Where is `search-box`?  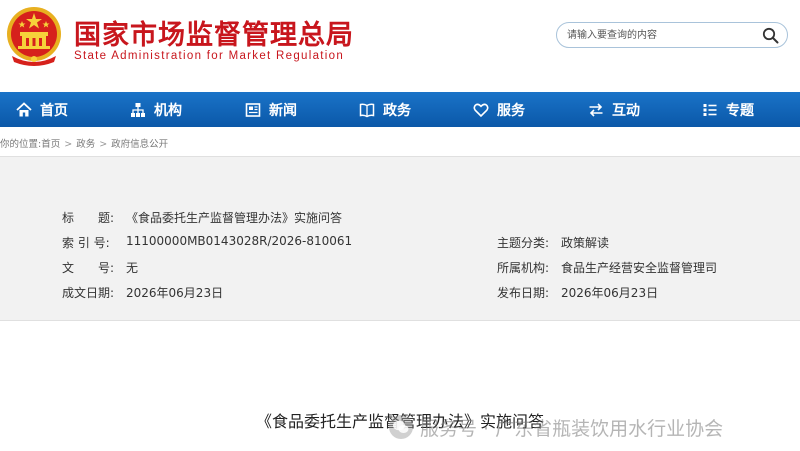 search-box is located at coordinates (672, 35).